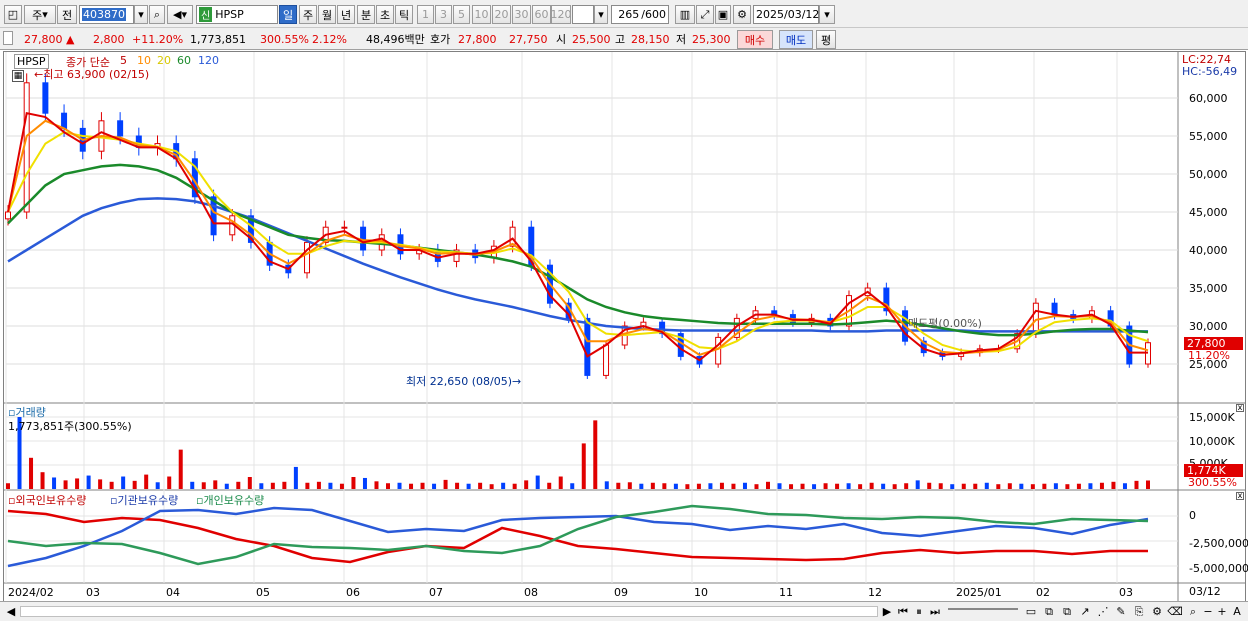  What do you see at coordinates (705, 14) in the screenshot?
I see `indicator-icon: ⤢` at bounding box center [705, 14].